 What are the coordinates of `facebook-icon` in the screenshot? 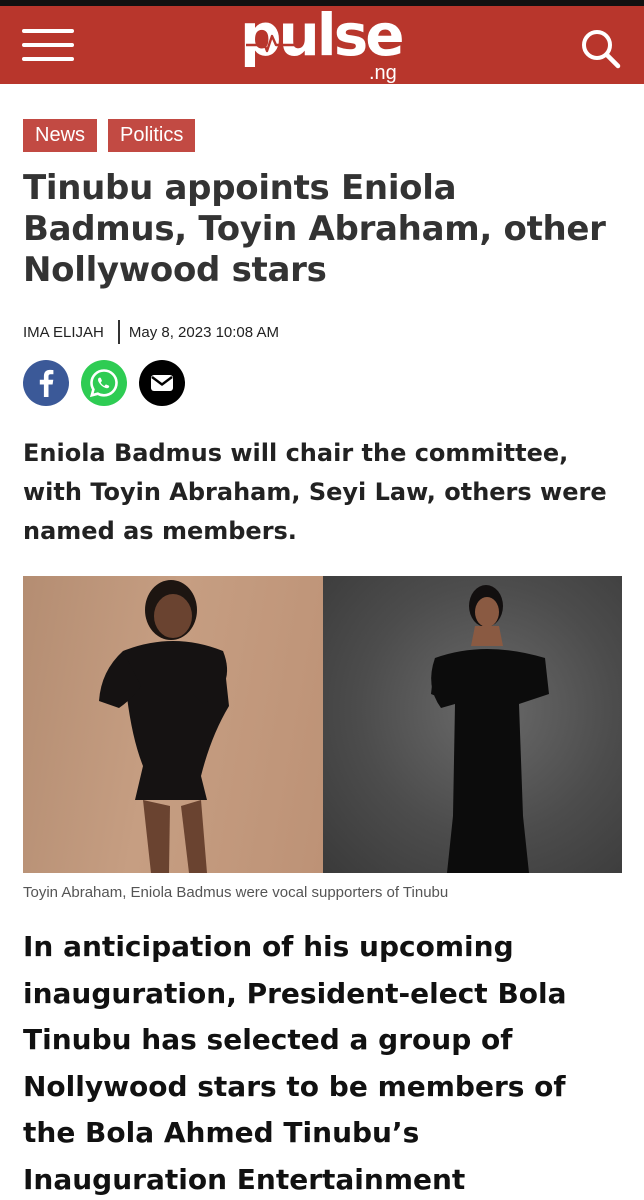 It's located at (46, 383).